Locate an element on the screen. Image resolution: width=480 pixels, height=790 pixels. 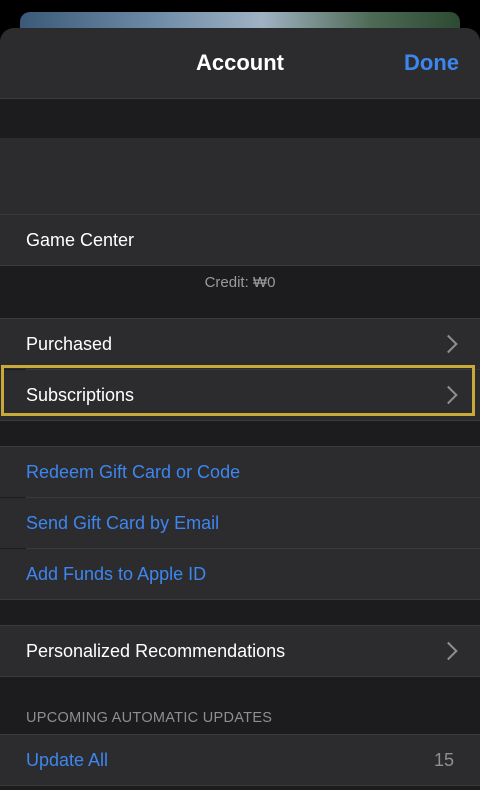
purchased-row: Purchased is located at coordinates (240, 344).